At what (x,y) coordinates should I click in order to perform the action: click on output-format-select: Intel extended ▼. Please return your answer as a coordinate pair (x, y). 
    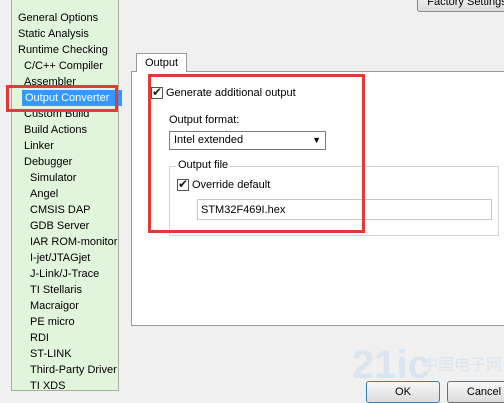
    Looking at the image, I should click on (247, 140).